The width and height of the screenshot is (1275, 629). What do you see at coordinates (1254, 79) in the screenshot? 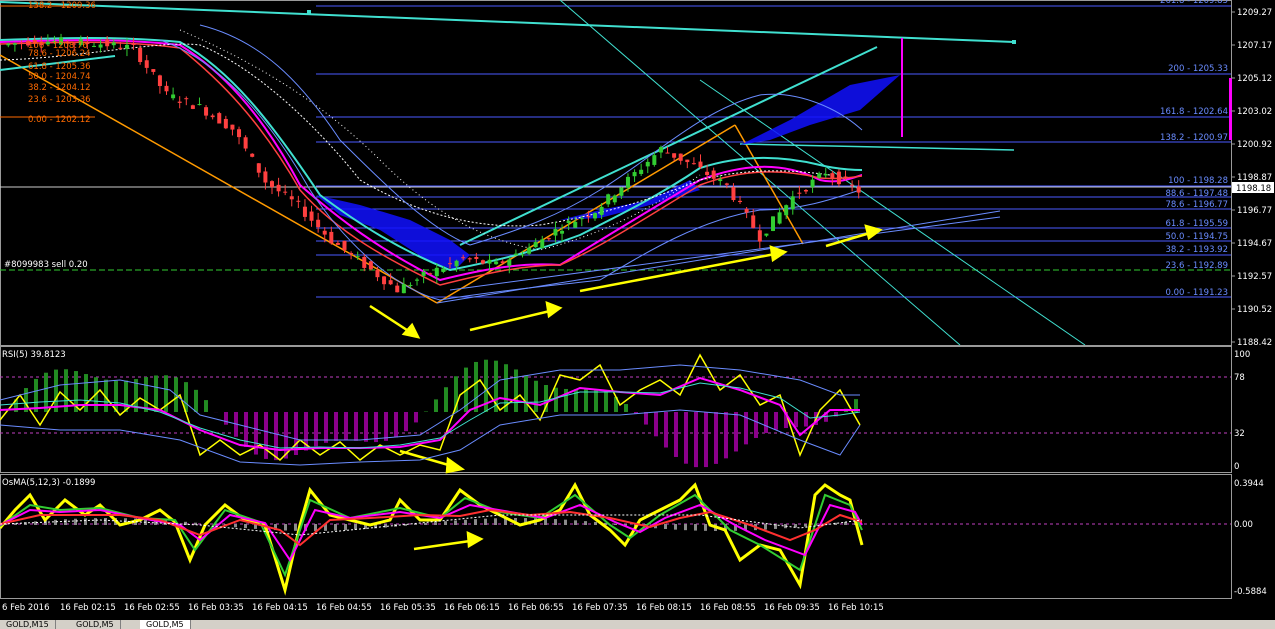
I see `price-axis-label: 1205.12` at bounding box center [1254, 79].